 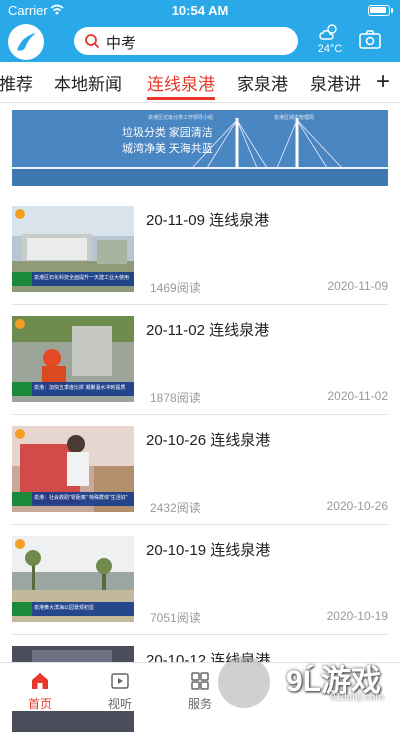 What do you see at coordinates (73, 579) in the screenshot?
I see `article-thumbnail: 泉港黄大滨海公园景观初显` at bounding box center [73, 579].